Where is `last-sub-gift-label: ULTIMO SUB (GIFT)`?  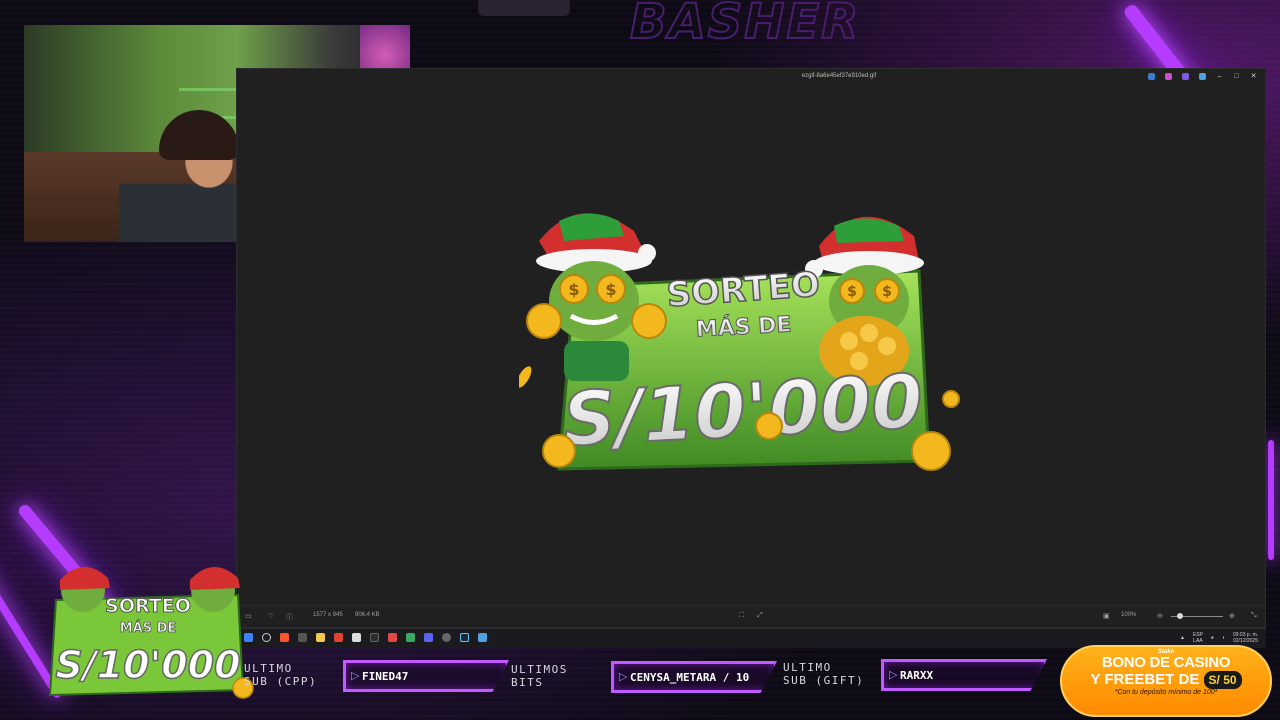
last-sub-gift-label: ULTIMO SUB (GIFT) is located at coordinates (824, 674).